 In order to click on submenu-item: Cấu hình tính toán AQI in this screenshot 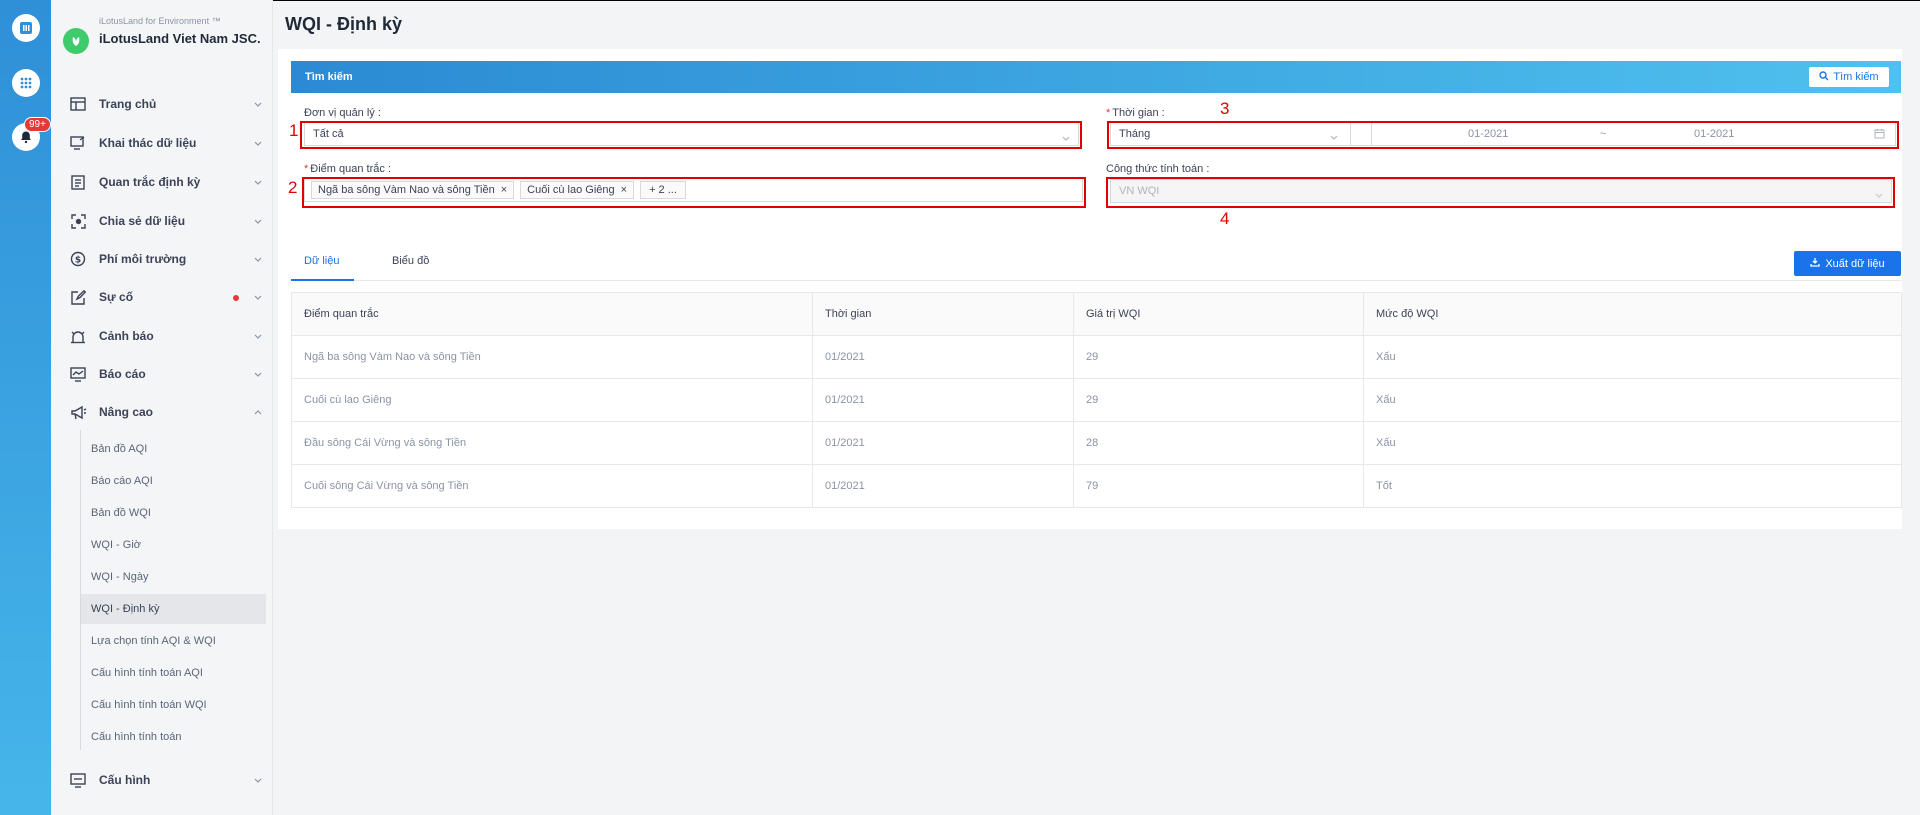, I will do `click(173, 673)`.